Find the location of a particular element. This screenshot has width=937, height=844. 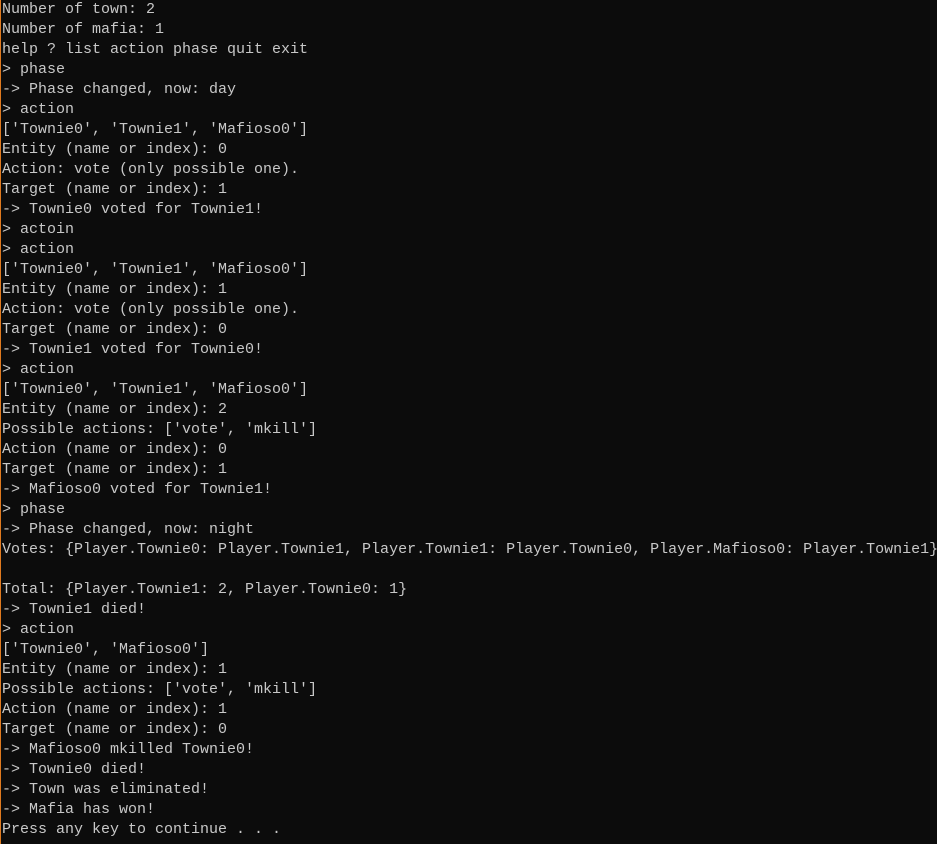

console-line: -> Phase changed, now: night is located at coordinates (128, 529).